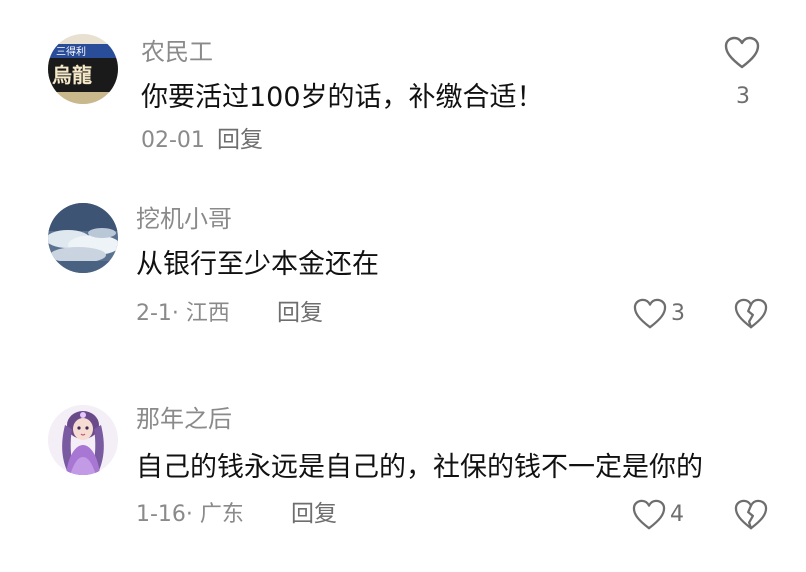  Describe the element at coordinates (677, 514) in the screenshot. I see `like-count: 4` at that location.